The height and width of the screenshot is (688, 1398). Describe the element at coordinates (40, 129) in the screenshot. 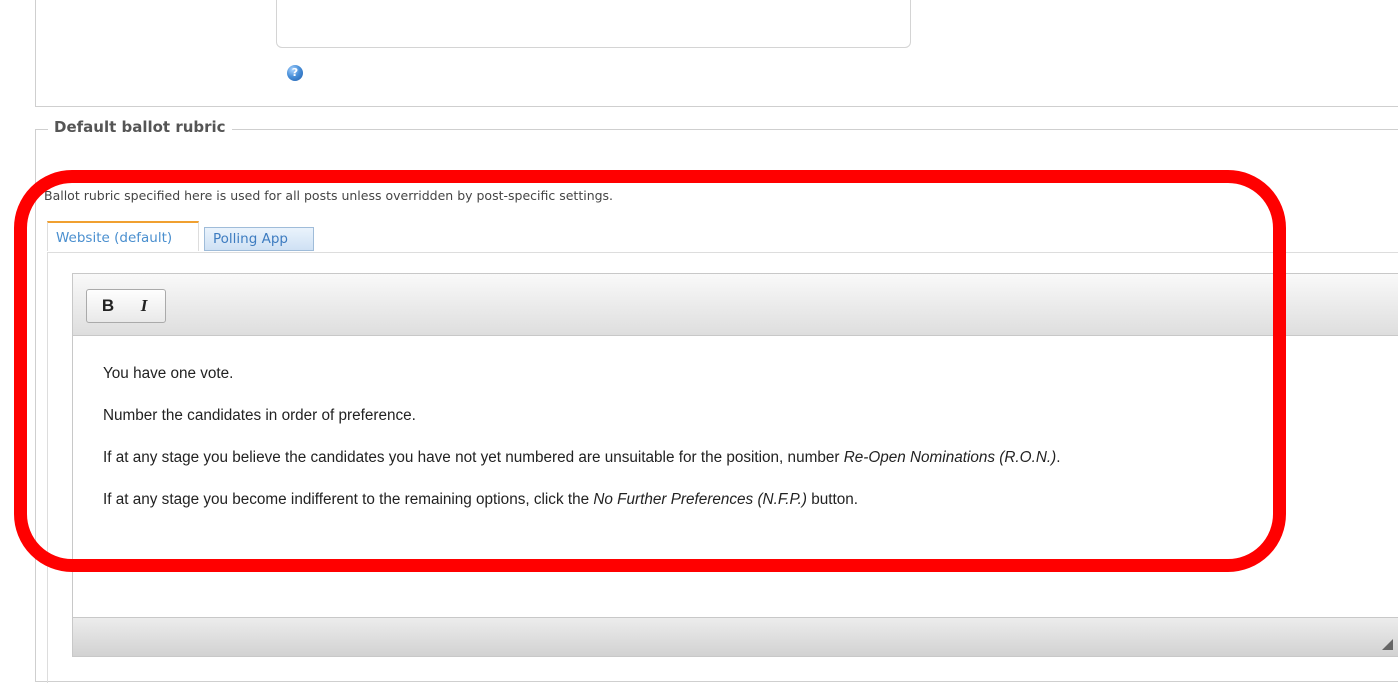

I see `fieldset-border-tick` at that location.